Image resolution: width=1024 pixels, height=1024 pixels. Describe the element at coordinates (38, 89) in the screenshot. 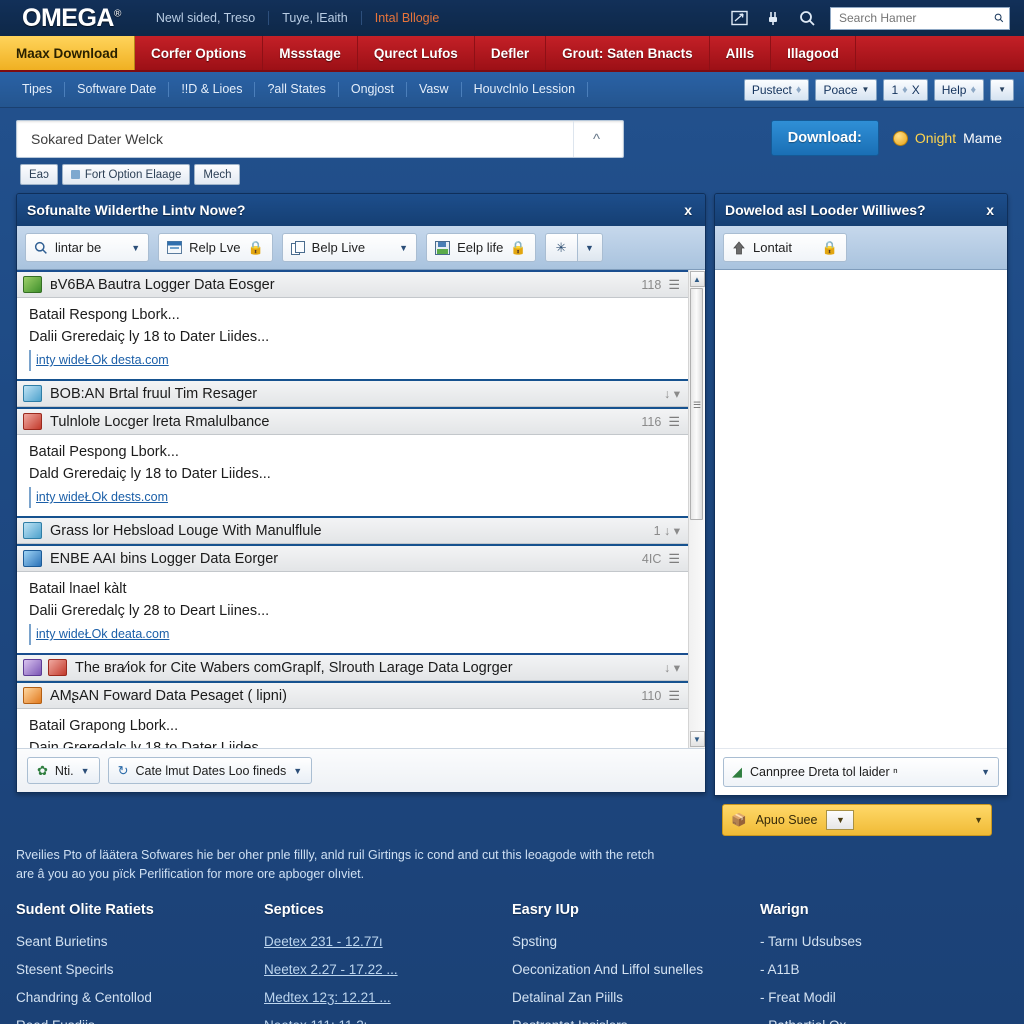

I see `subnav-link-0: Tipes` at that location.